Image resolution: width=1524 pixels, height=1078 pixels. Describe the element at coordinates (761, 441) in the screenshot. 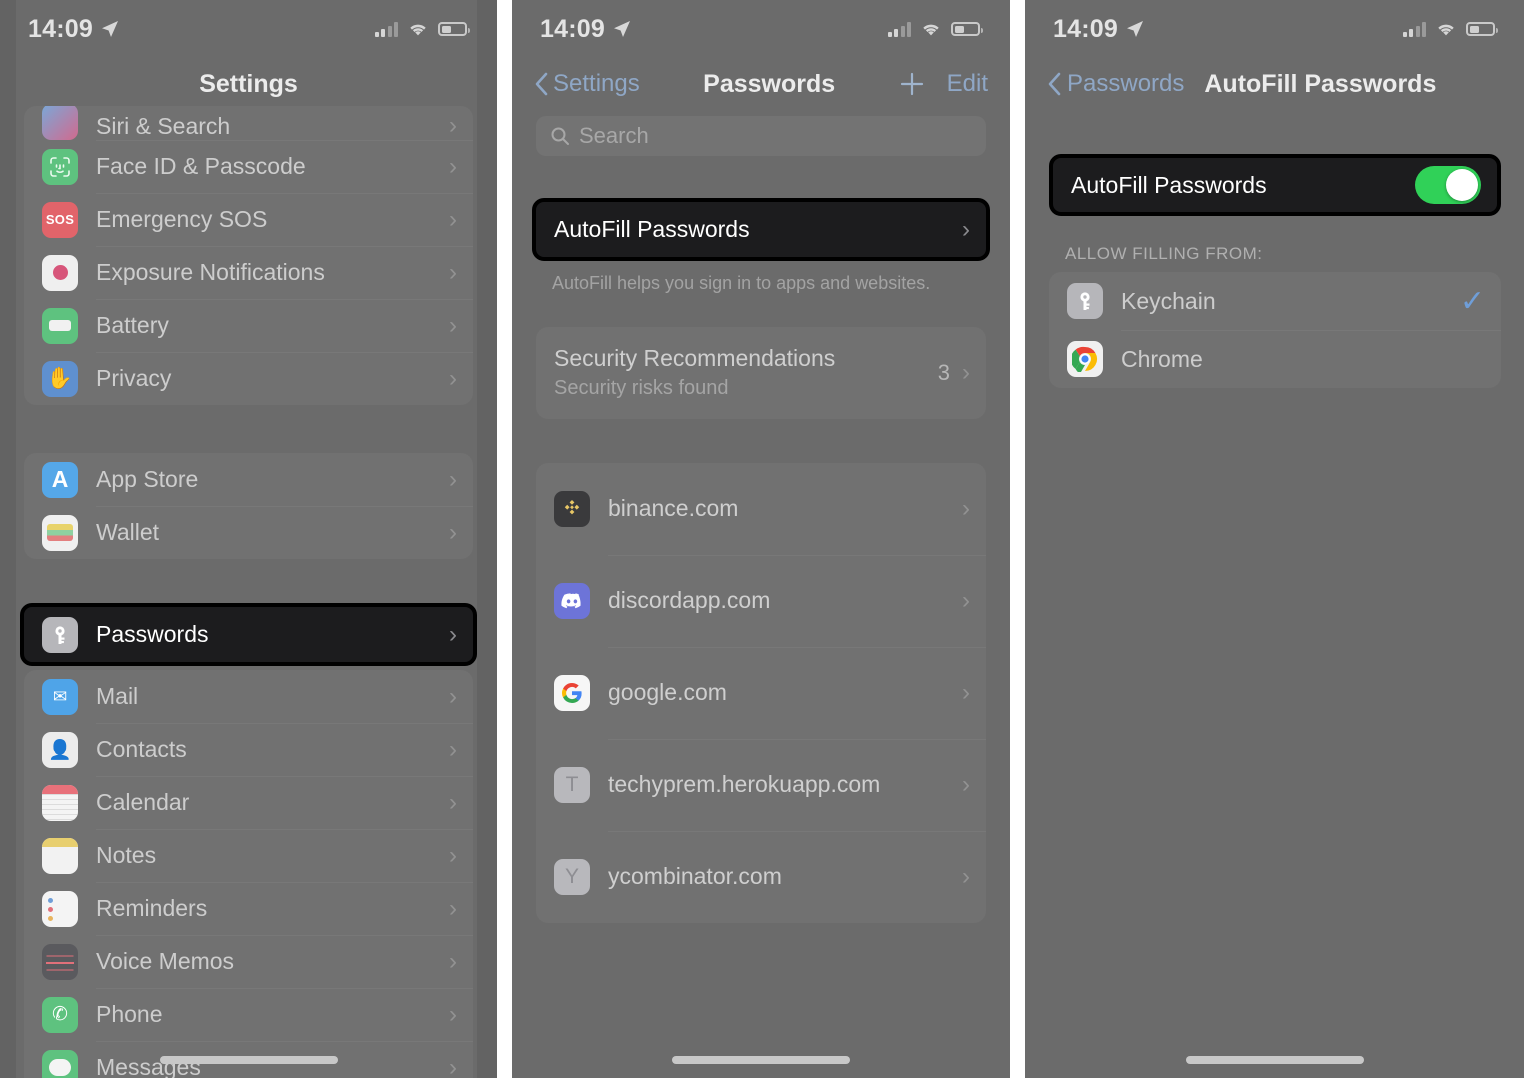

I see `spacer-before-accounts` at that location.